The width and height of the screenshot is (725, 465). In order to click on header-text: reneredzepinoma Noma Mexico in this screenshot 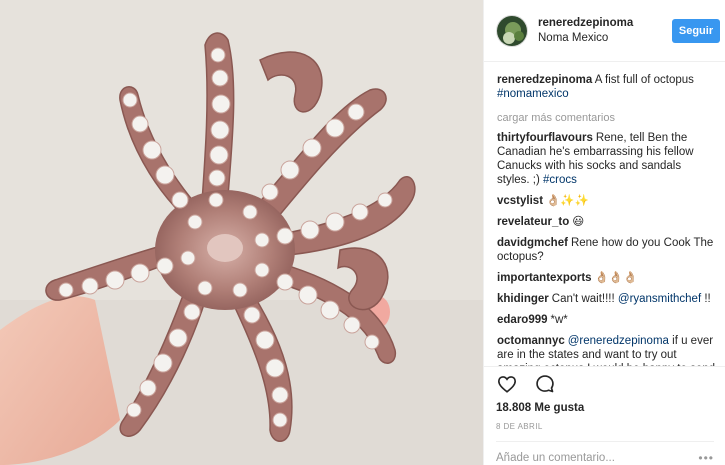, I will do `click(605, 31)`.